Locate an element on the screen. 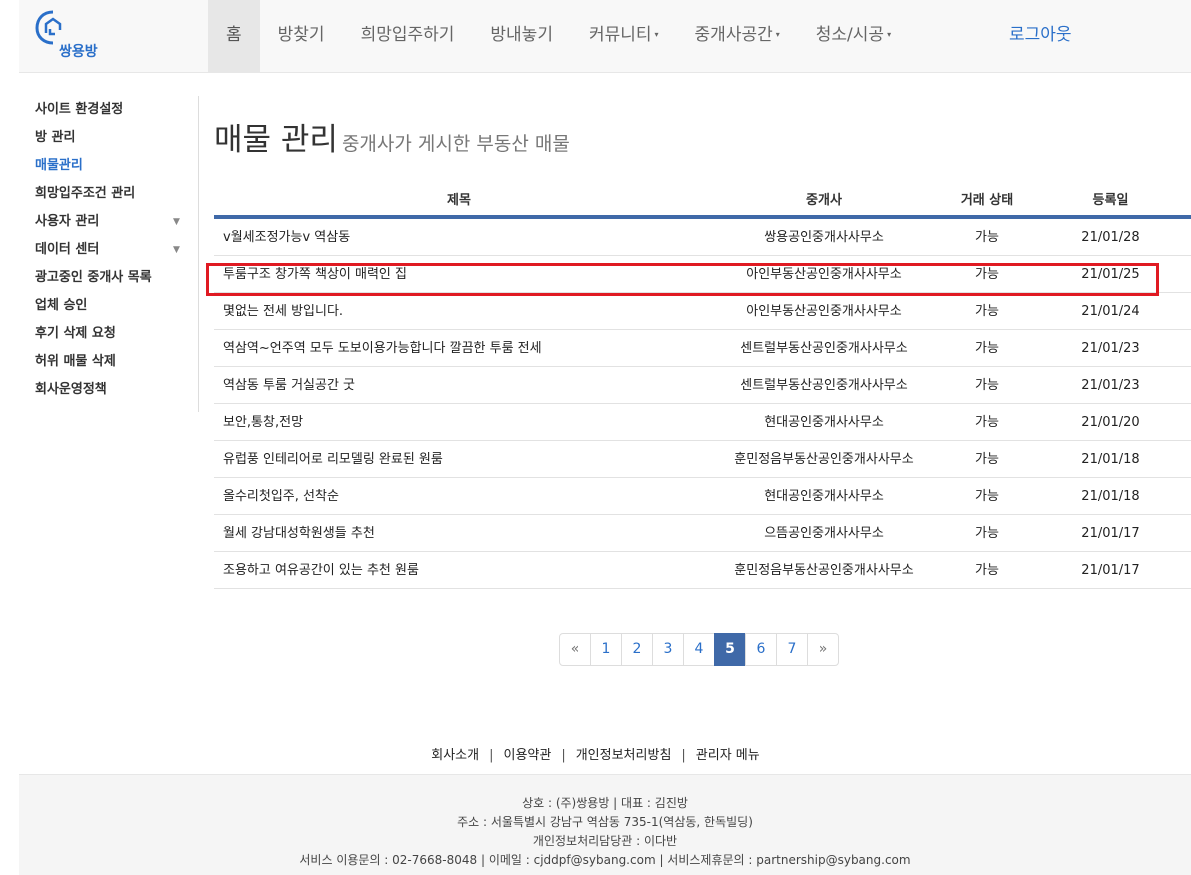 This screenshot has width=1191, height=875. footer-link-terms: 이용약관 is located at coordinates (527, 755).